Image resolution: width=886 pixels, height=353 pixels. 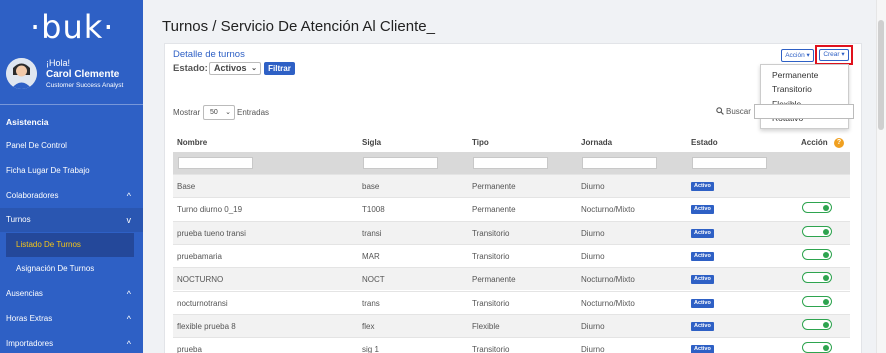 What do you see at coordinates (370, 349) in the screenshot?
I see `cell-sigla: sig 1` at bounding box center [370, 349].